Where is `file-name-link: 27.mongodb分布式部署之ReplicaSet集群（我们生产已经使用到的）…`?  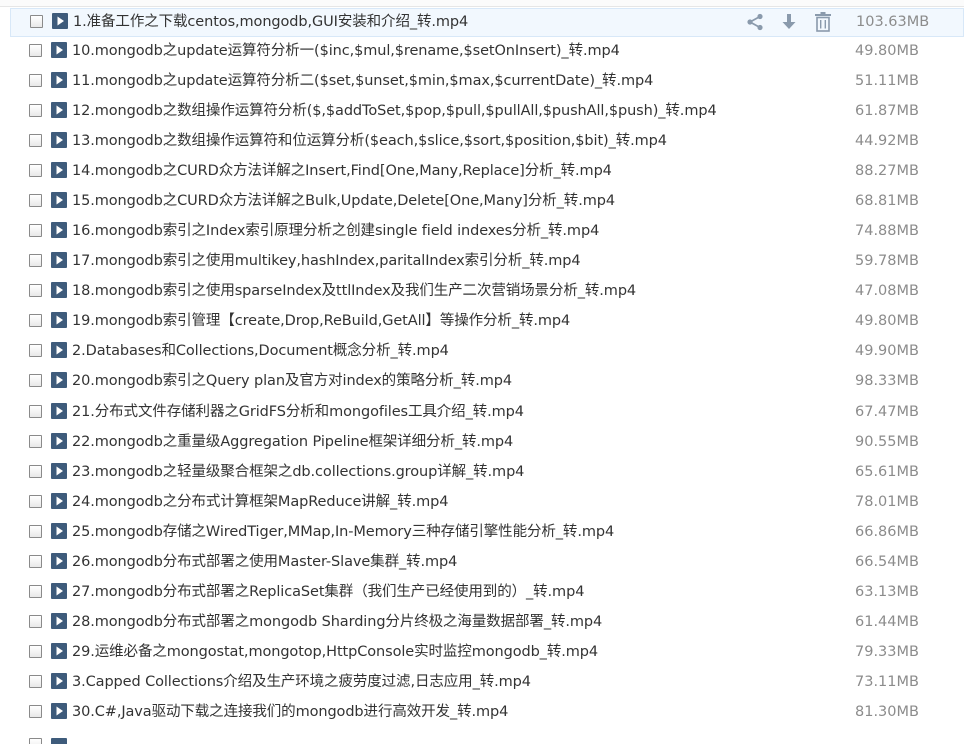 file-name-link: 27.mongodb分布式部署之ReplicaSet集群（我们生产已经使用到的）… is located at coordinates (328, 592).